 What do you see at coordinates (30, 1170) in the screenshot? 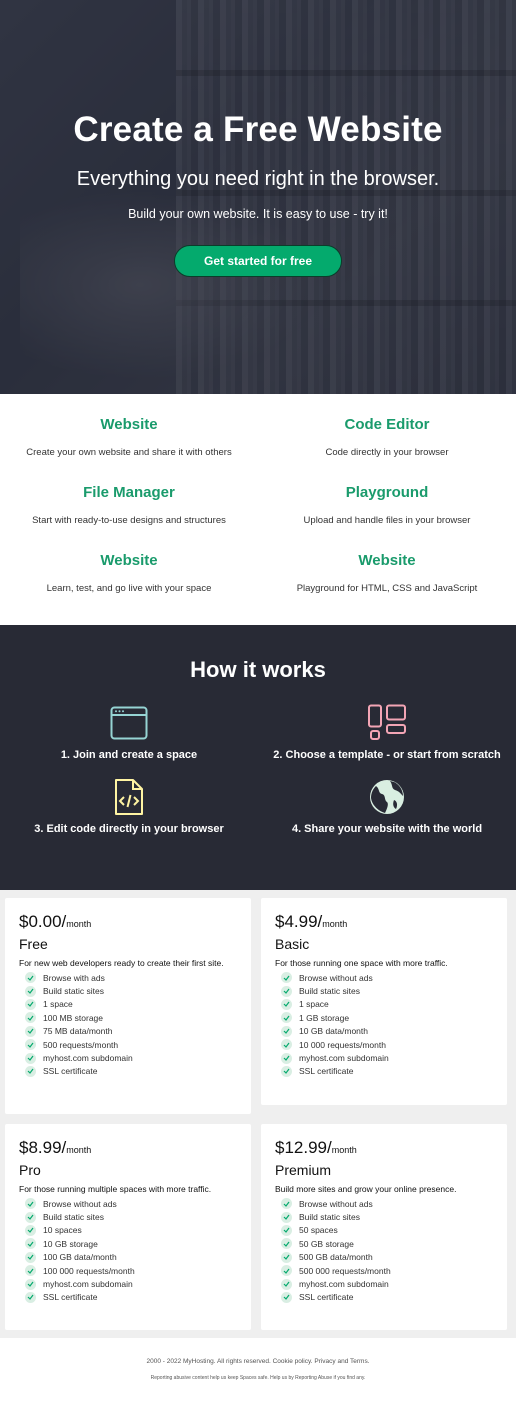
I see `plan-name: Pro` at bounding box center [30, 1170].